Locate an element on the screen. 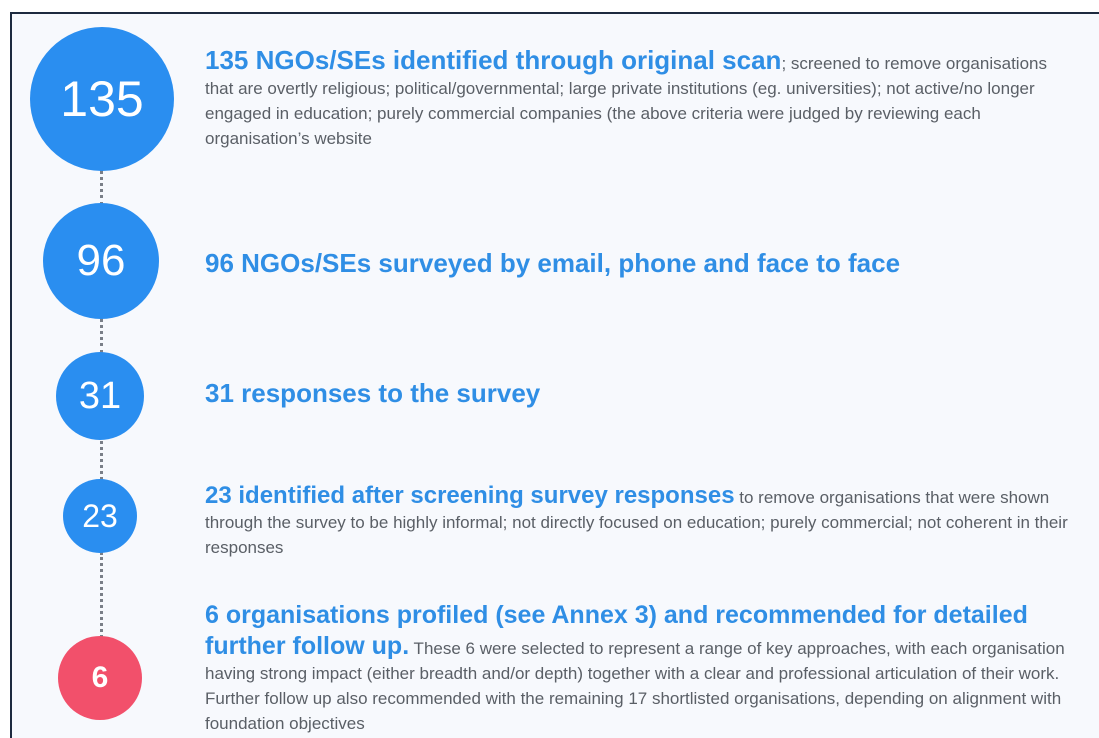 This screenshot has width=1099, height=738. step-number: 135 is located at coordinates (102, 99).